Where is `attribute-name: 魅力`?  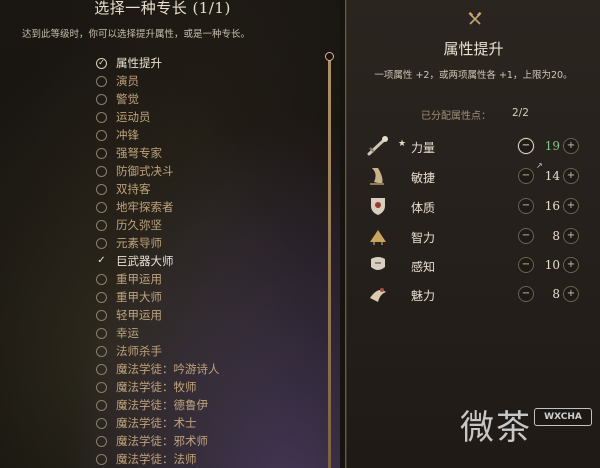 attribute-name: 魅力 is located at coordinates (423, 296).